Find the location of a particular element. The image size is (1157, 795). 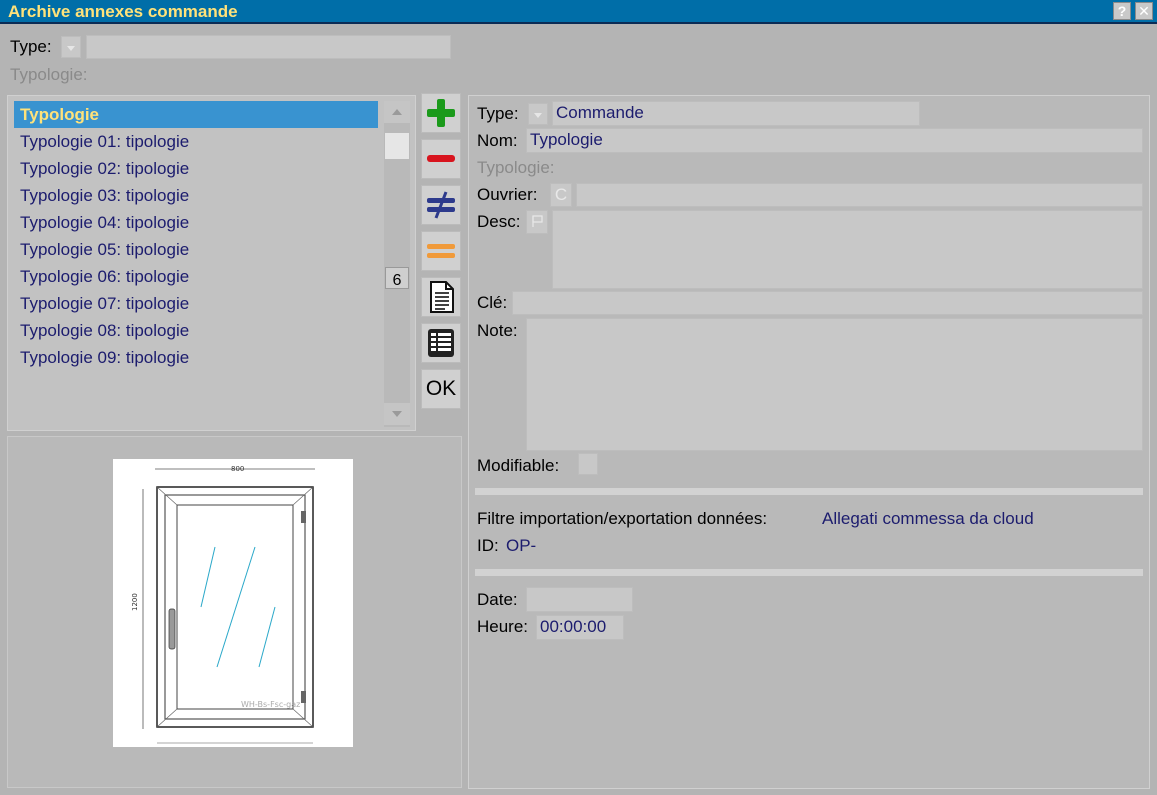

different-button is located at coordinates (441, 205).